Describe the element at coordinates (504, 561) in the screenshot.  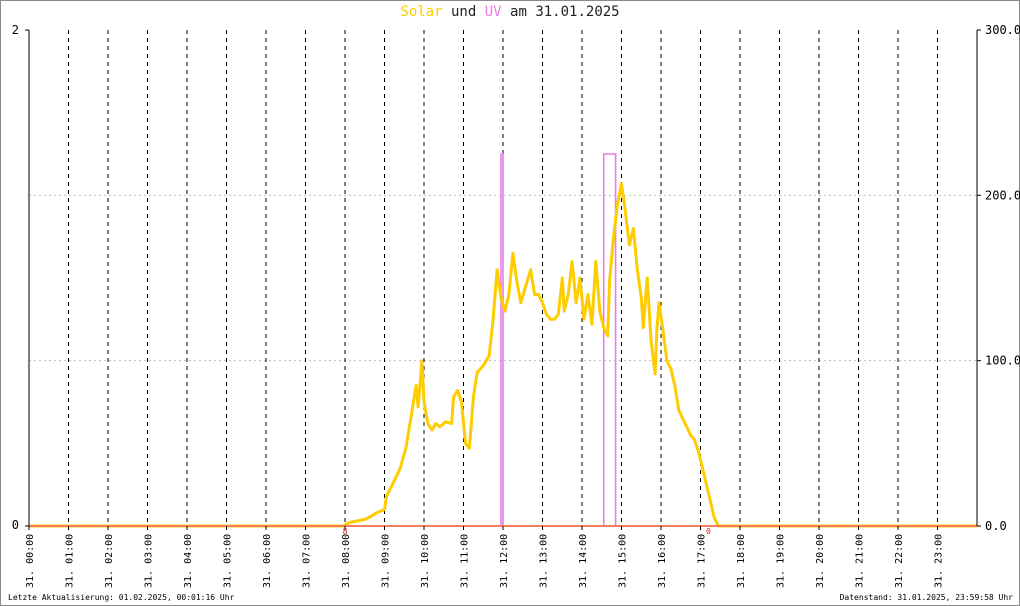
I see `x-tick-label: 31. 12:00` at that location.